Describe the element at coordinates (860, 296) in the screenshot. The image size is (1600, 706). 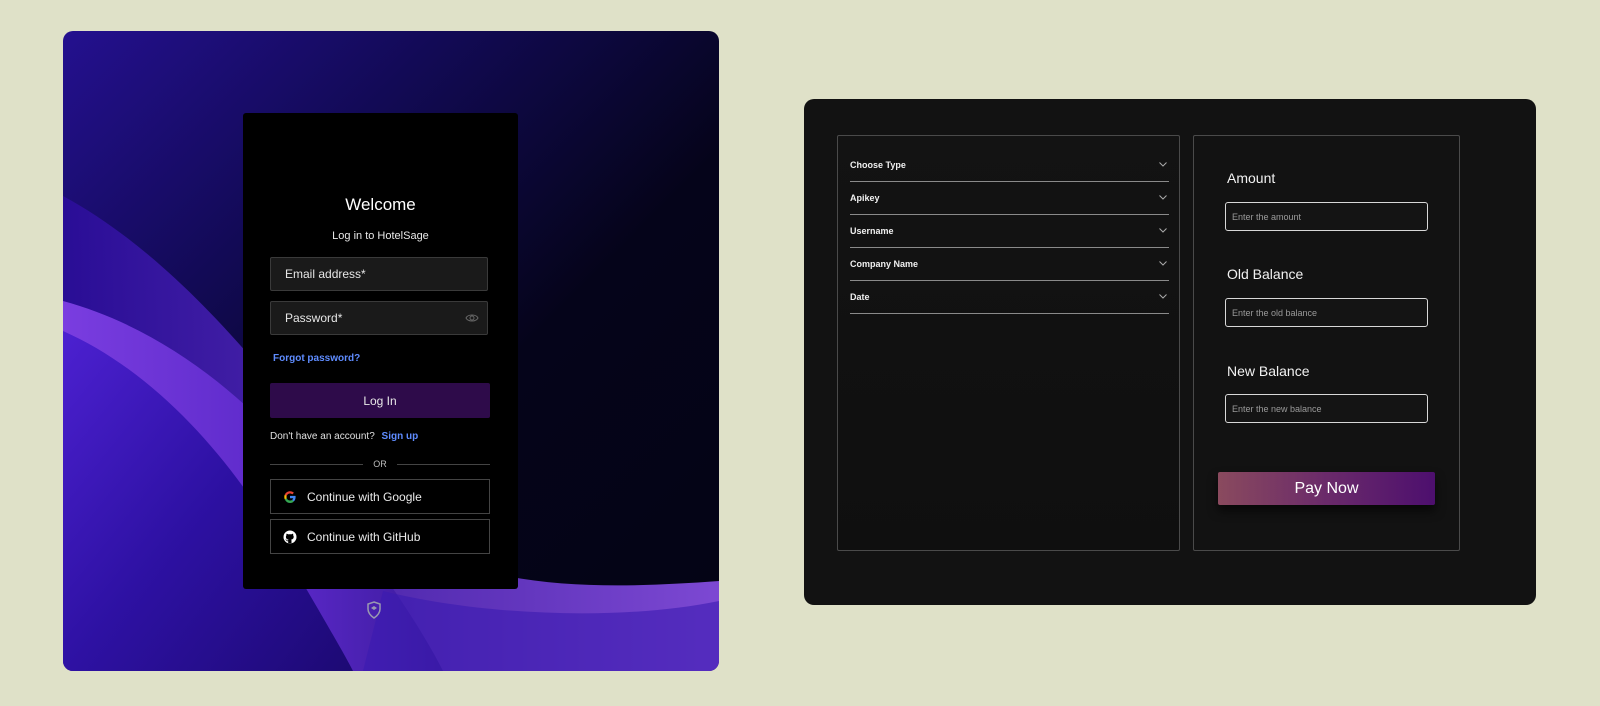
I see `accordion-label: Date` at that location.